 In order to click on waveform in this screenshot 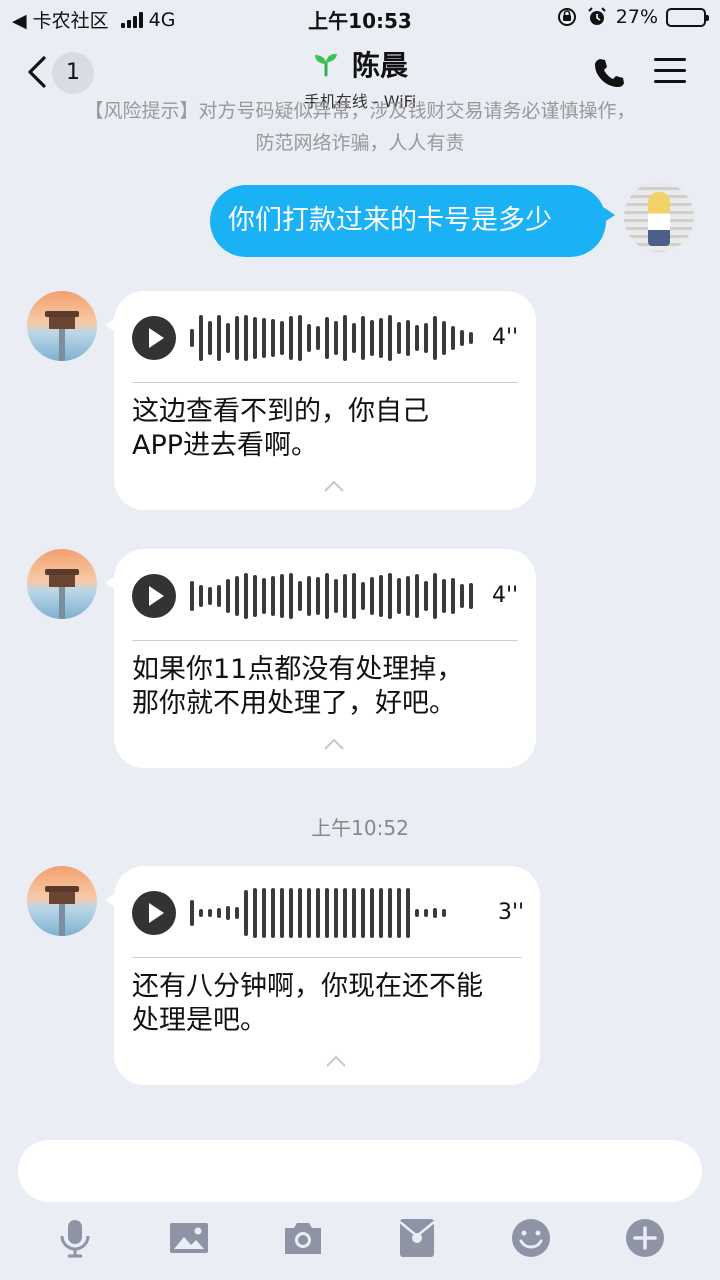, I will do `click(318, 913)`.